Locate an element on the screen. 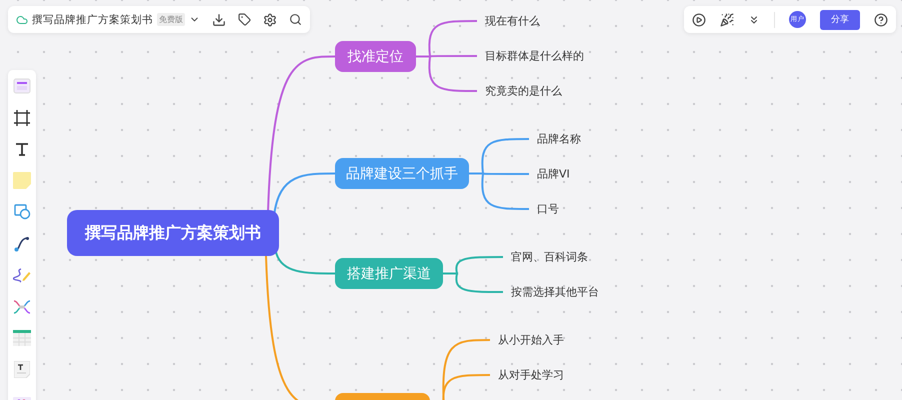 This screenshot has height=400, width=902. party-popper-icon is located at coordinates (727, 19).